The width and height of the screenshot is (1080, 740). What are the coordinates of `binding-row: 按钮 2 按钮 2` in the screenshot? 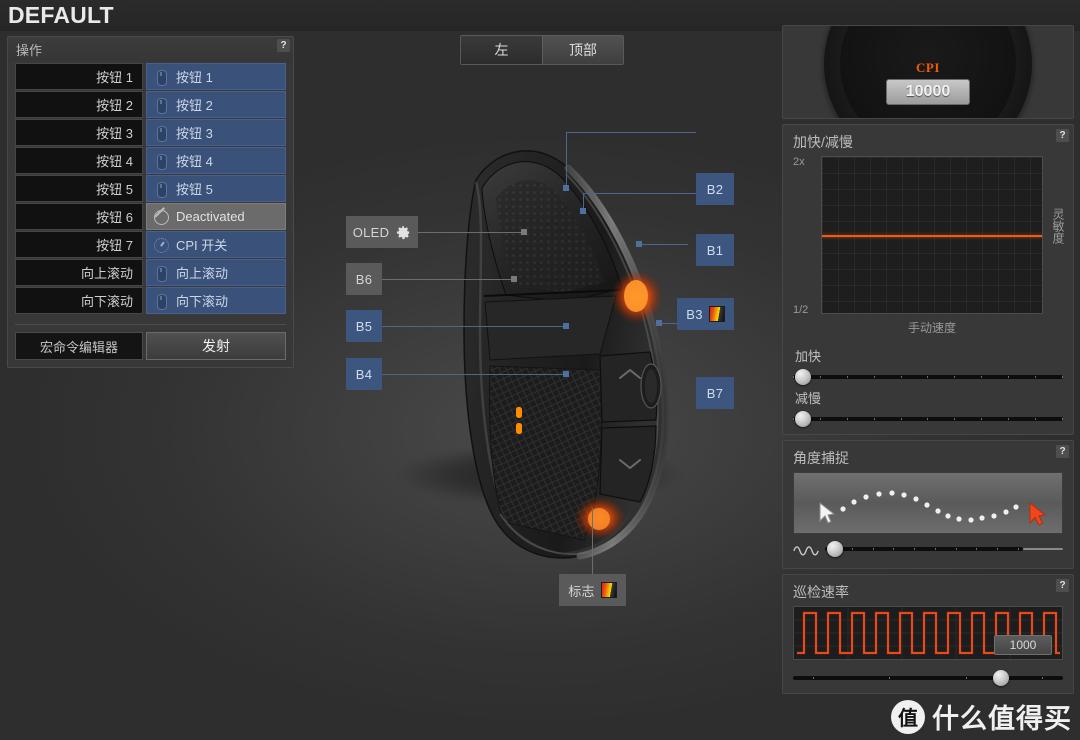 It's located at (150, 104).